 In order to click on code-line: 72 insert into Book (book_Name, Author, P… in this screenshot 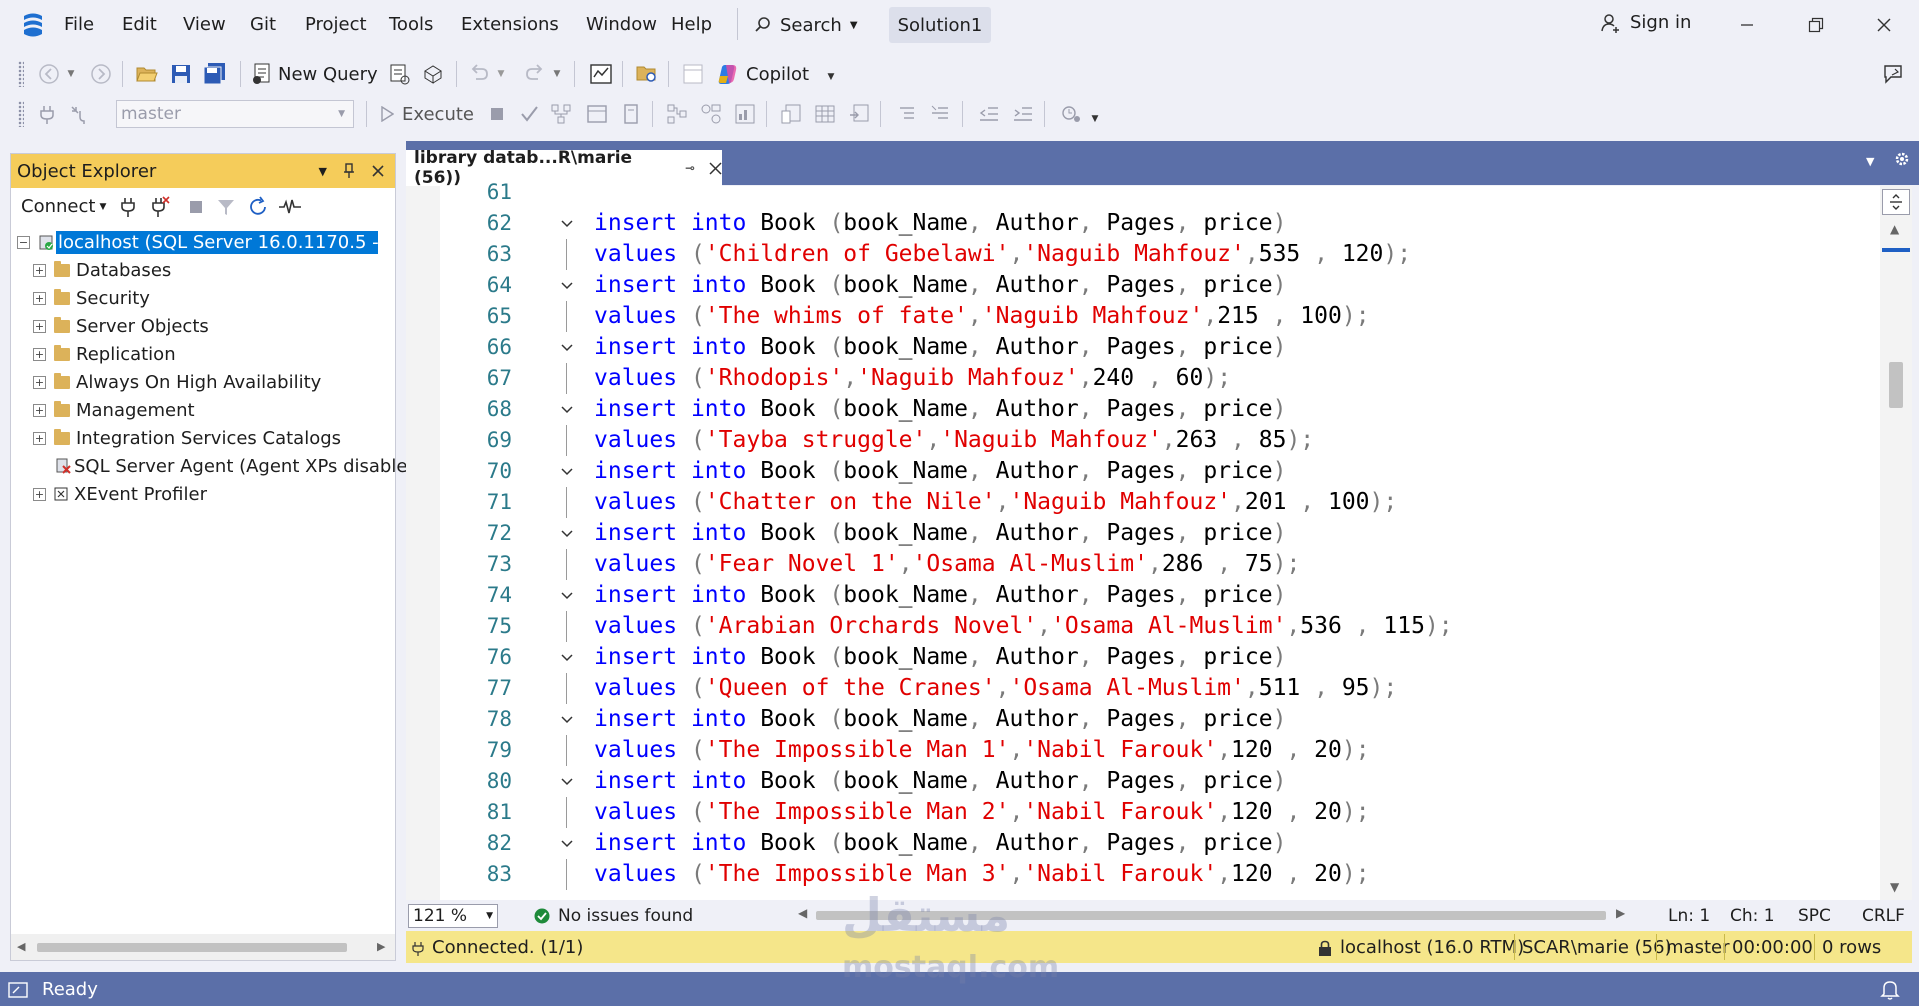, I will do `click(1141, 533)`.